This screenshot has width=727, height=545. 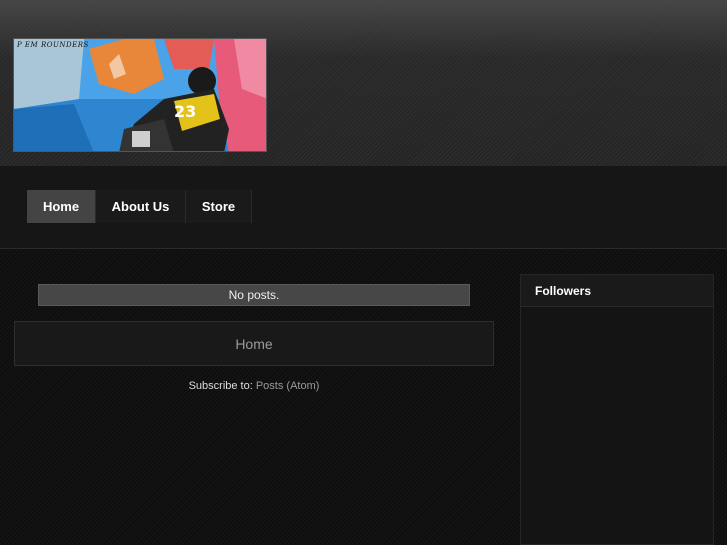 What do you see at coordinates (61, 206) in the screenshot?
I see `tab-home: Home` at bounding box center [61, 206].